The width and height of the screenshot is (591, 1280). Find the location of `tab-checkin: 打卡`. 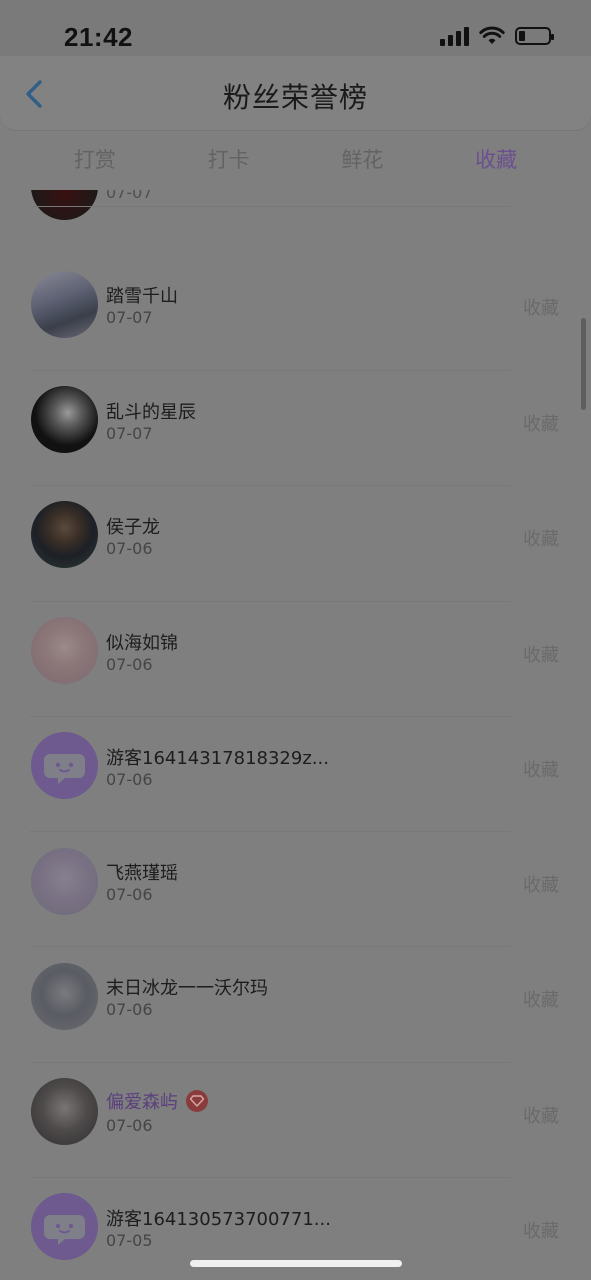

tab-checkin: 打卡 is located at coordinates (229, 161).